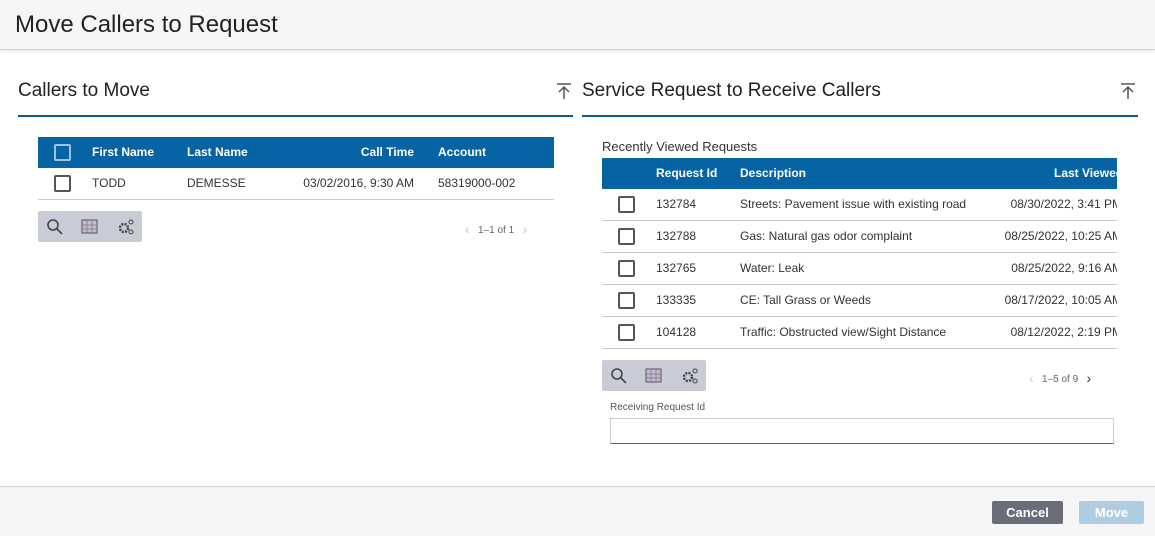 This screenshot has width=1155, height=536. Describe the element at coordinates (296, 152) in the screenshot. I see `table-header: First Name Last Name Call Time Account` at that location.